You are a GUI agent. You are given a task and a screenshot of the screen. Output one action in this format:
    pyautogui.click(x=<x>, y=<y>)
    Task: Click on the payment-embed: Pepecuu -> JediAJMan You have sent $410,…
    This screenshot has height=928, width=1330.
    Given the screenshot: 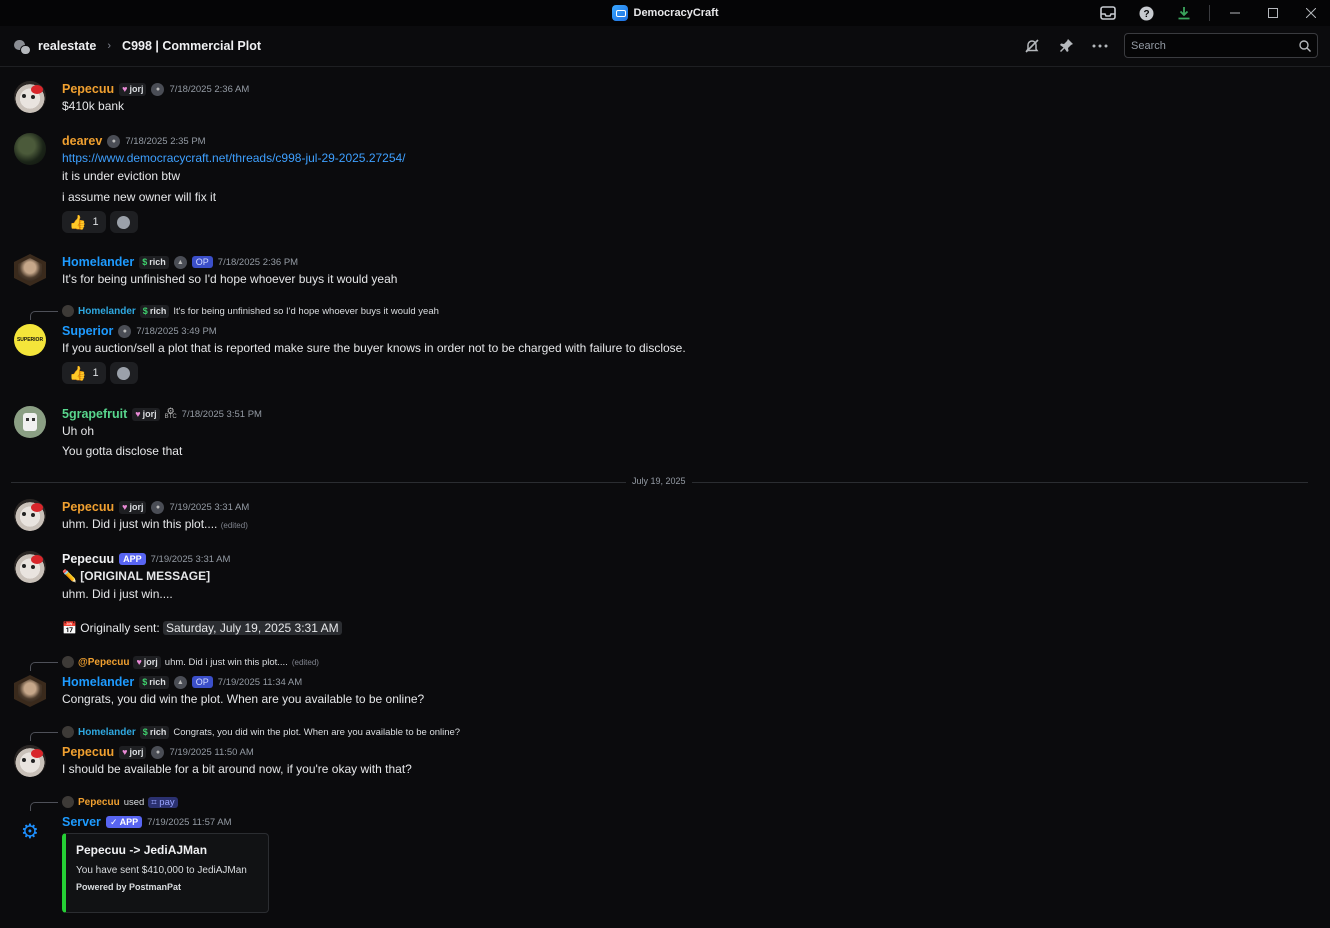 What is the action you would take?
    pyautogui.click(x=165, y=873)
    